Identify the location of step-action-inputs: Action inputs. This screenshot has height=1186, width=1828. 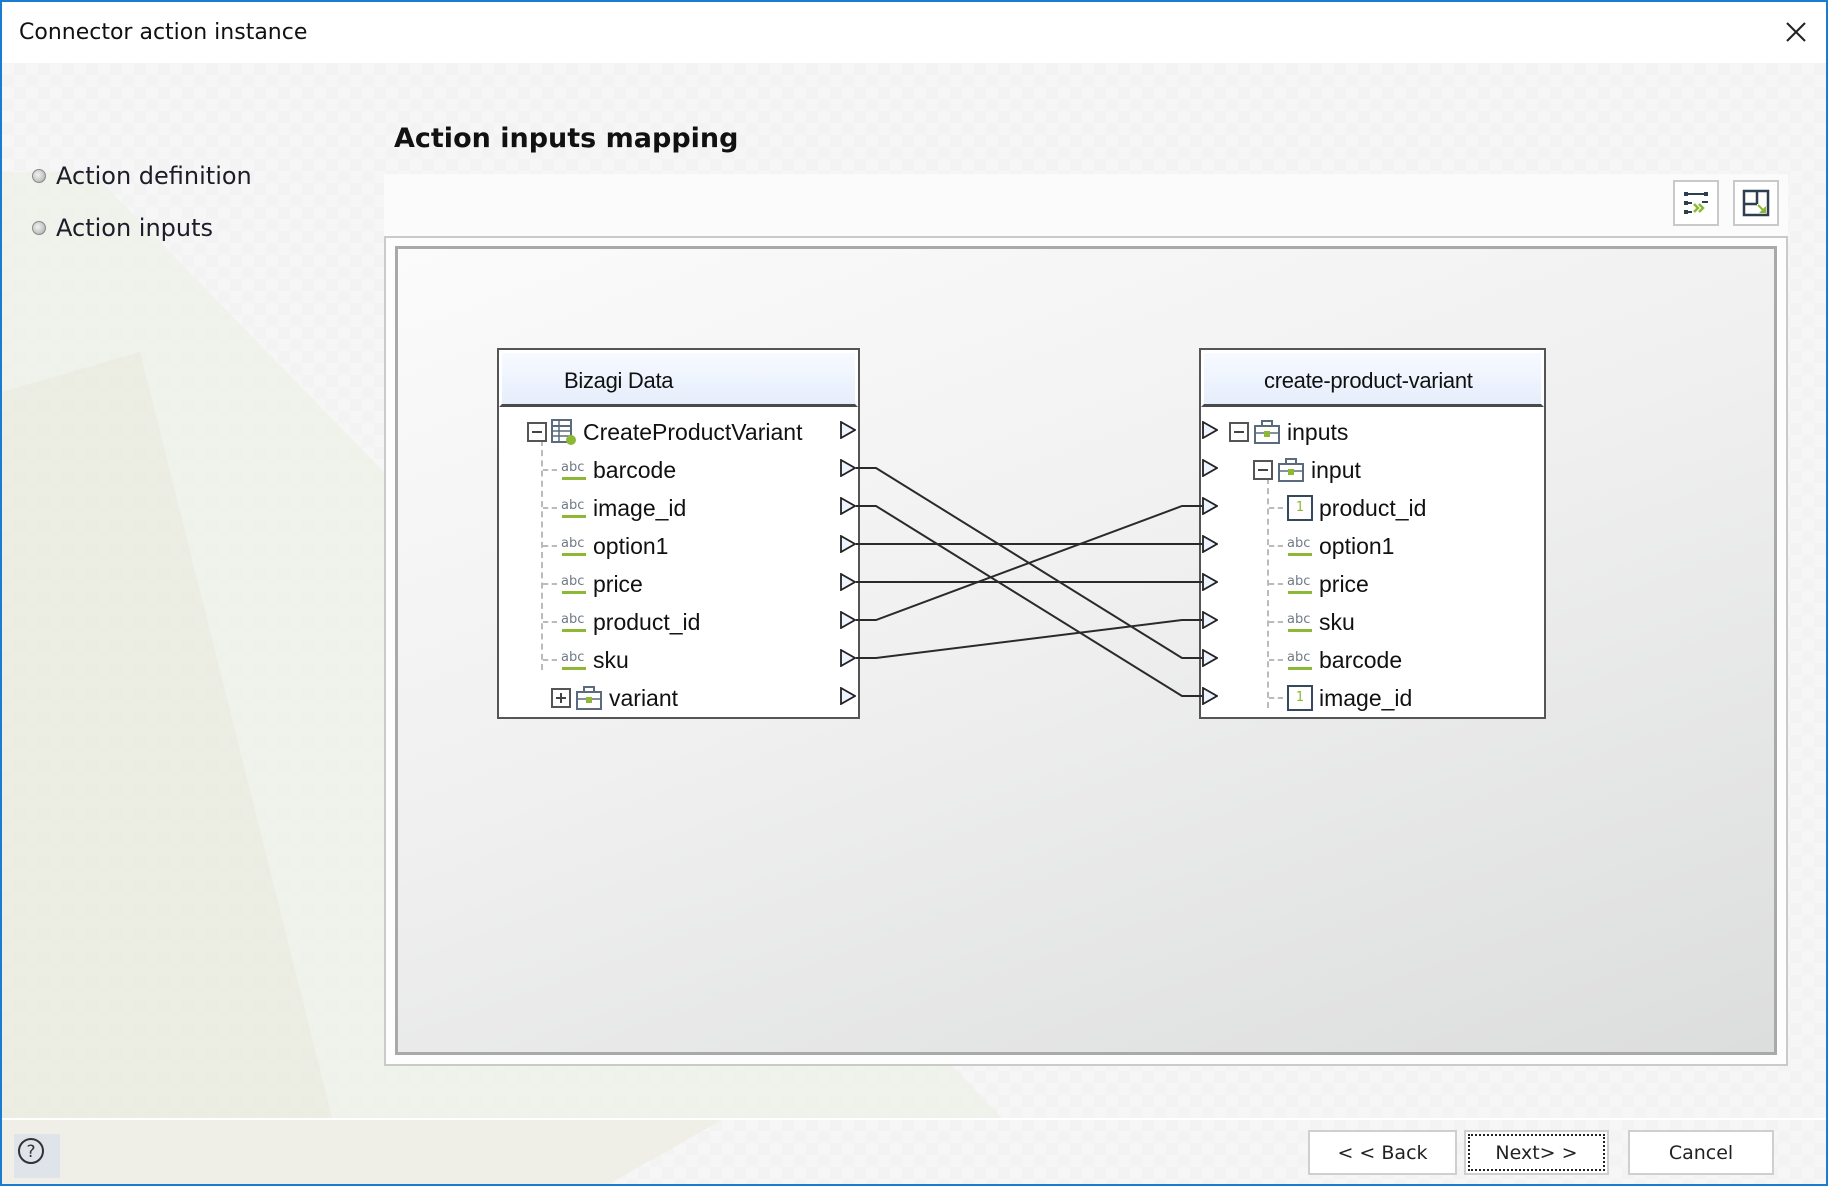
(142, 228).